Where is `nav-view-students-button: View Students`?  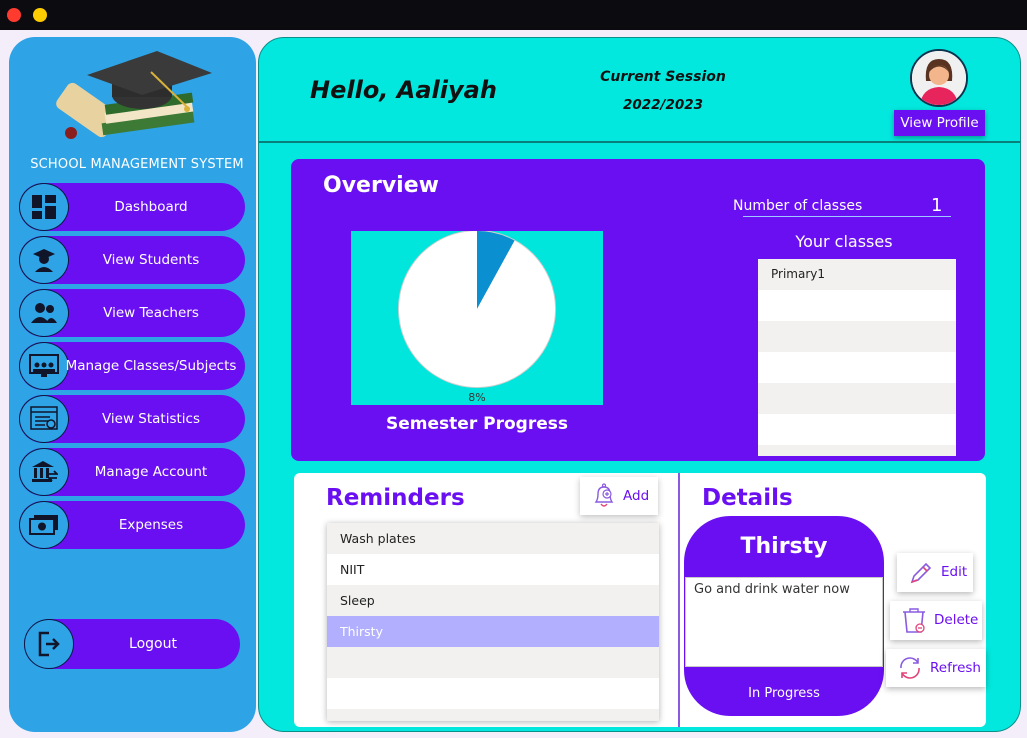
nav-view-students-button: View Students is located at coordinates (132, 260).